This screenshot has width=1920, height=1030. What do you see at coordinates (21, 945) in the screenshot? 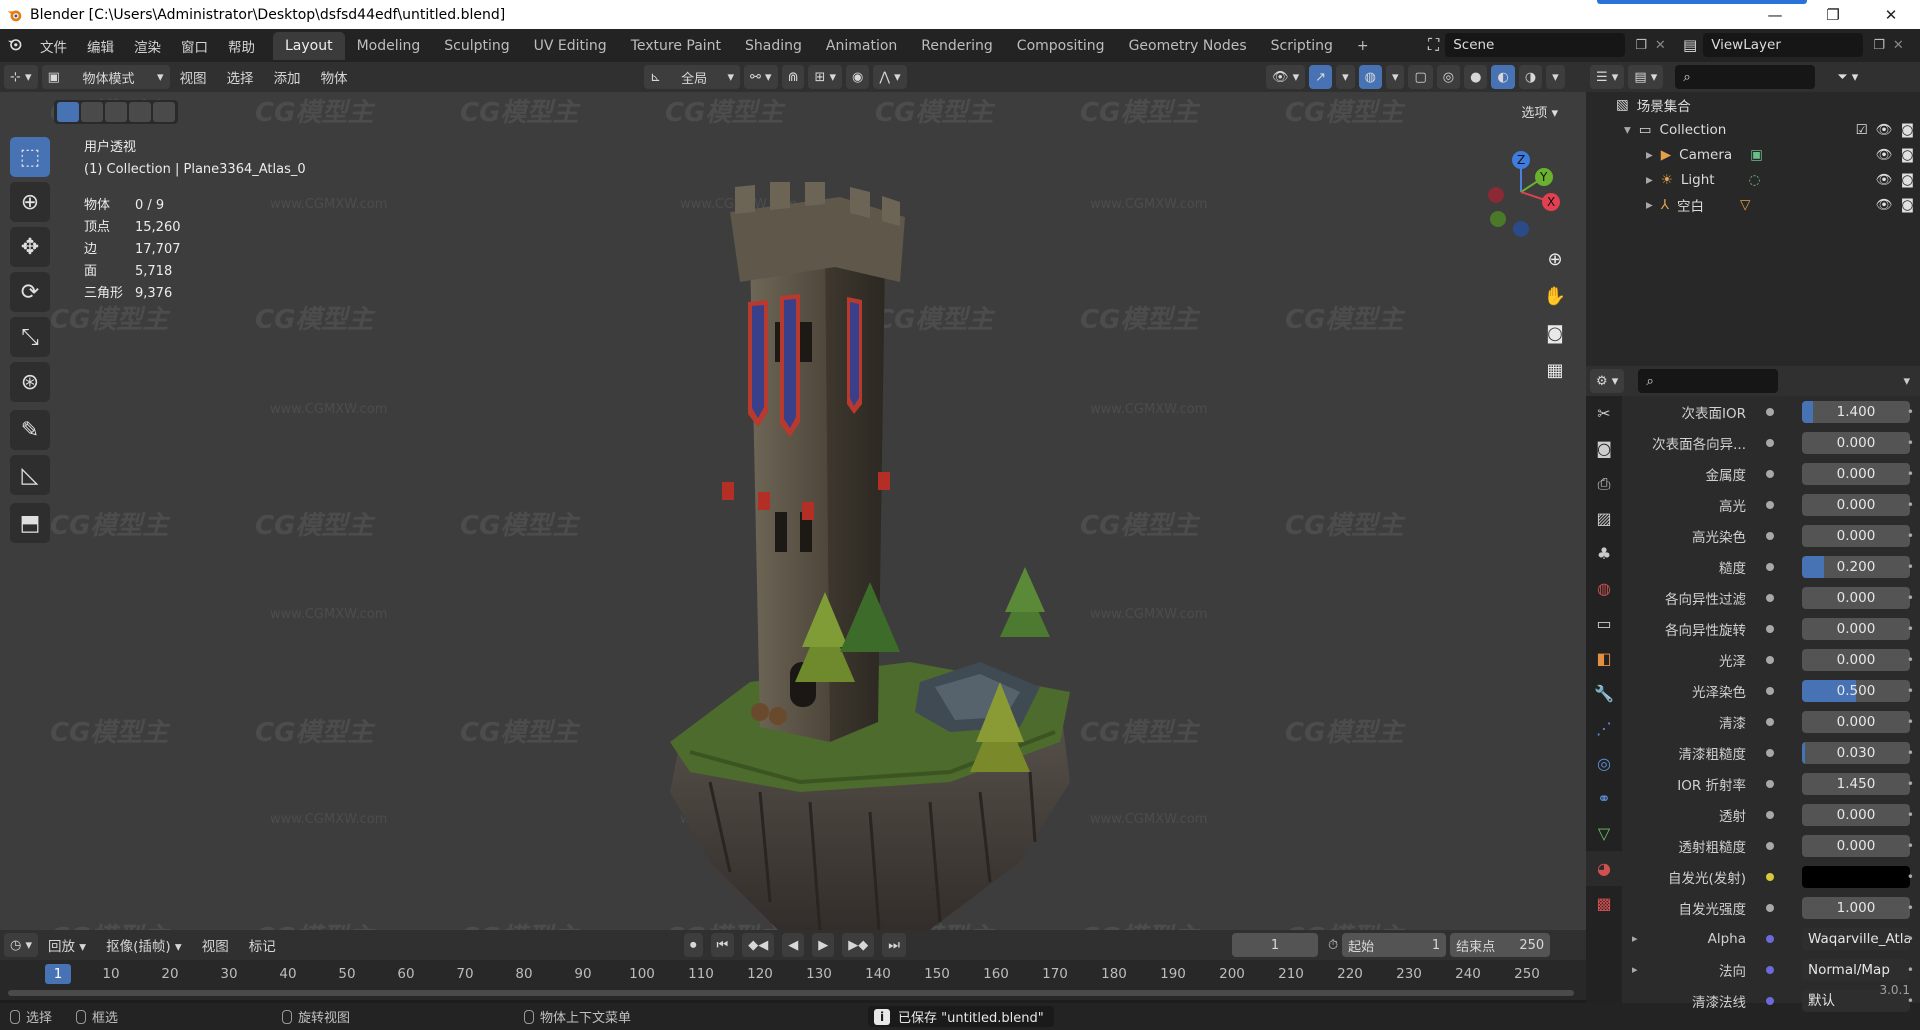
I see `timeline-editor-type: ◷ ▾` at bounding box center [21, 945].